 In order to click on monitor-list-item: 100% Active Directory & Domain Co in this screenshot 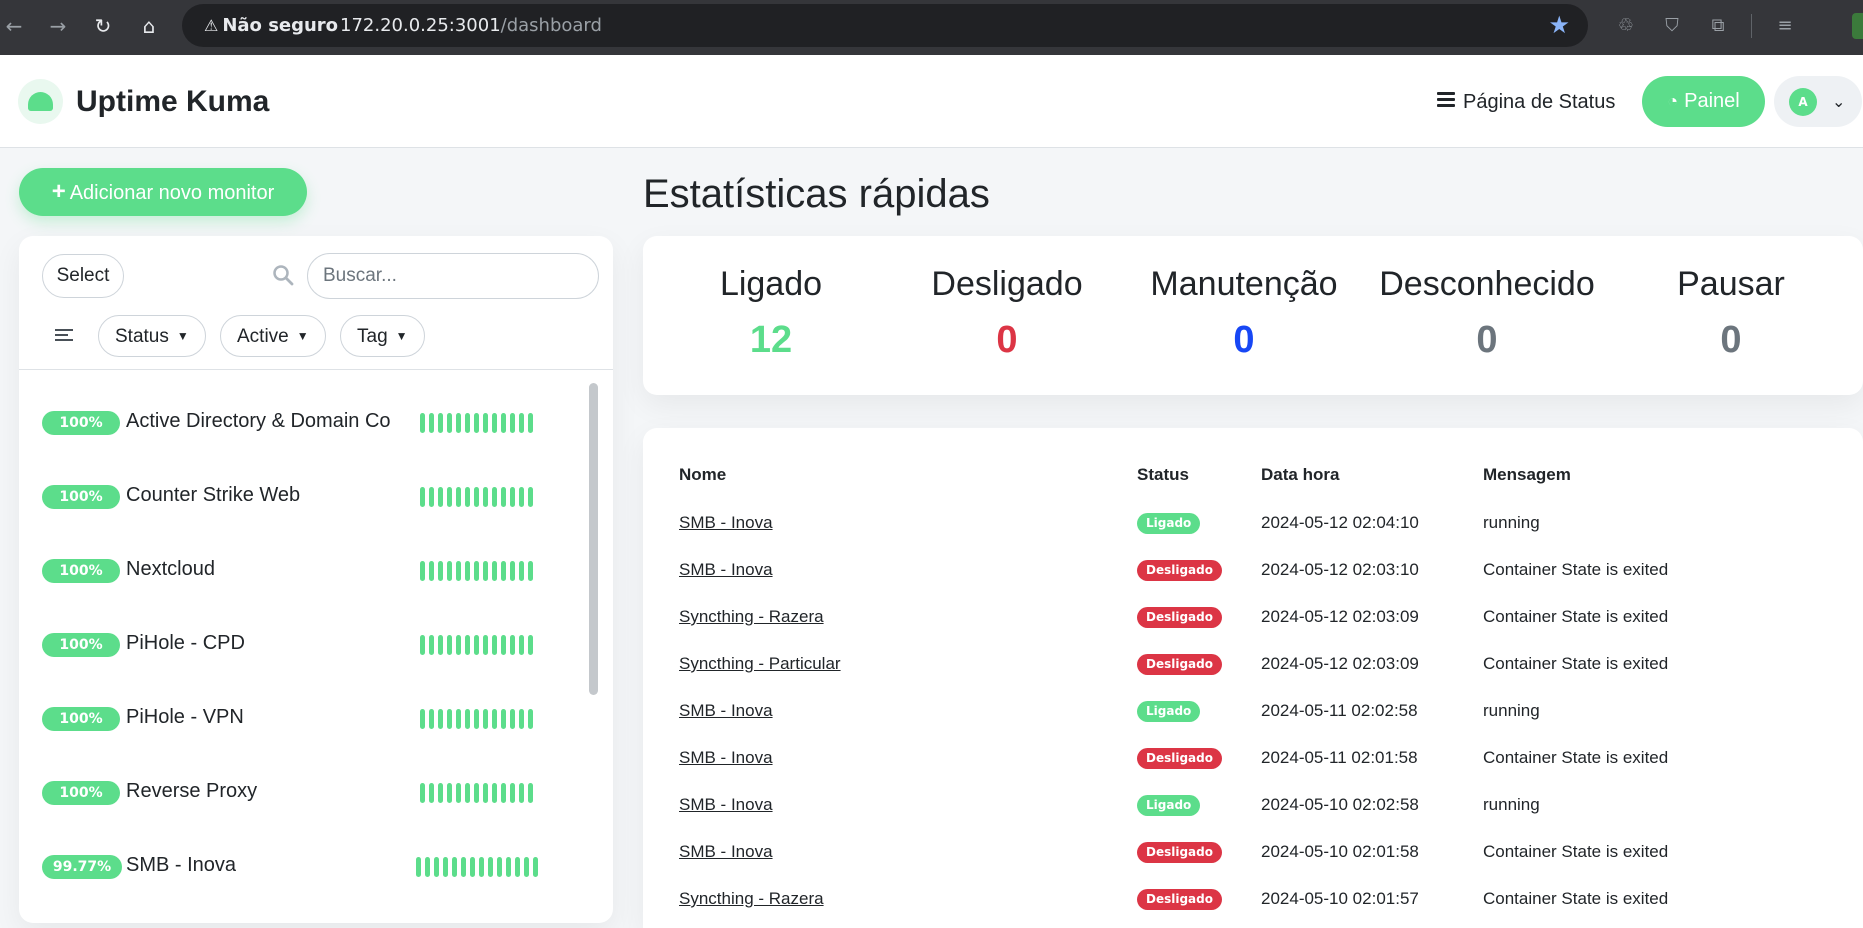, I will do `click(304, 421)`.